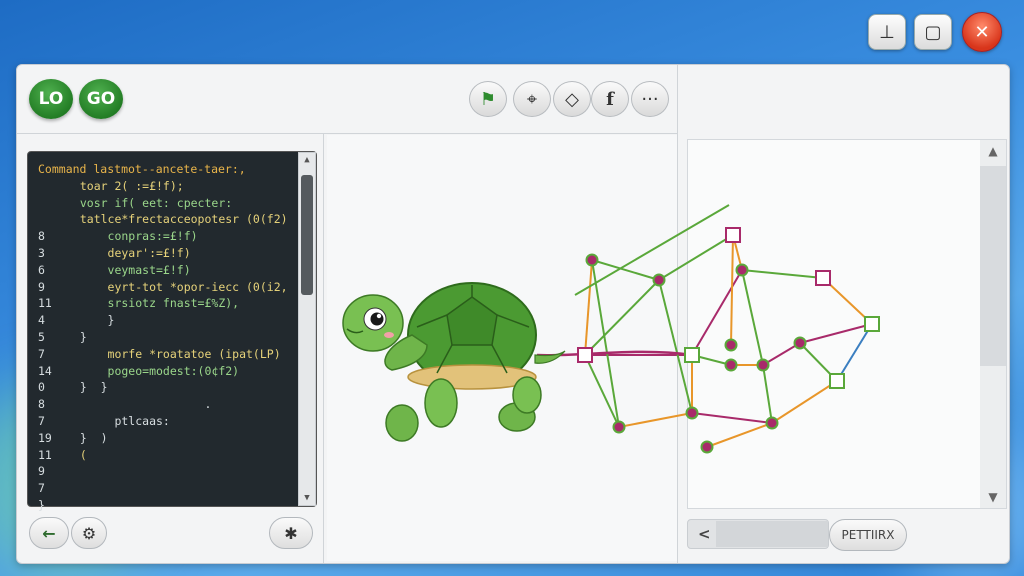  I want to click on scroll-left-arrow: <, so click(704, 534).